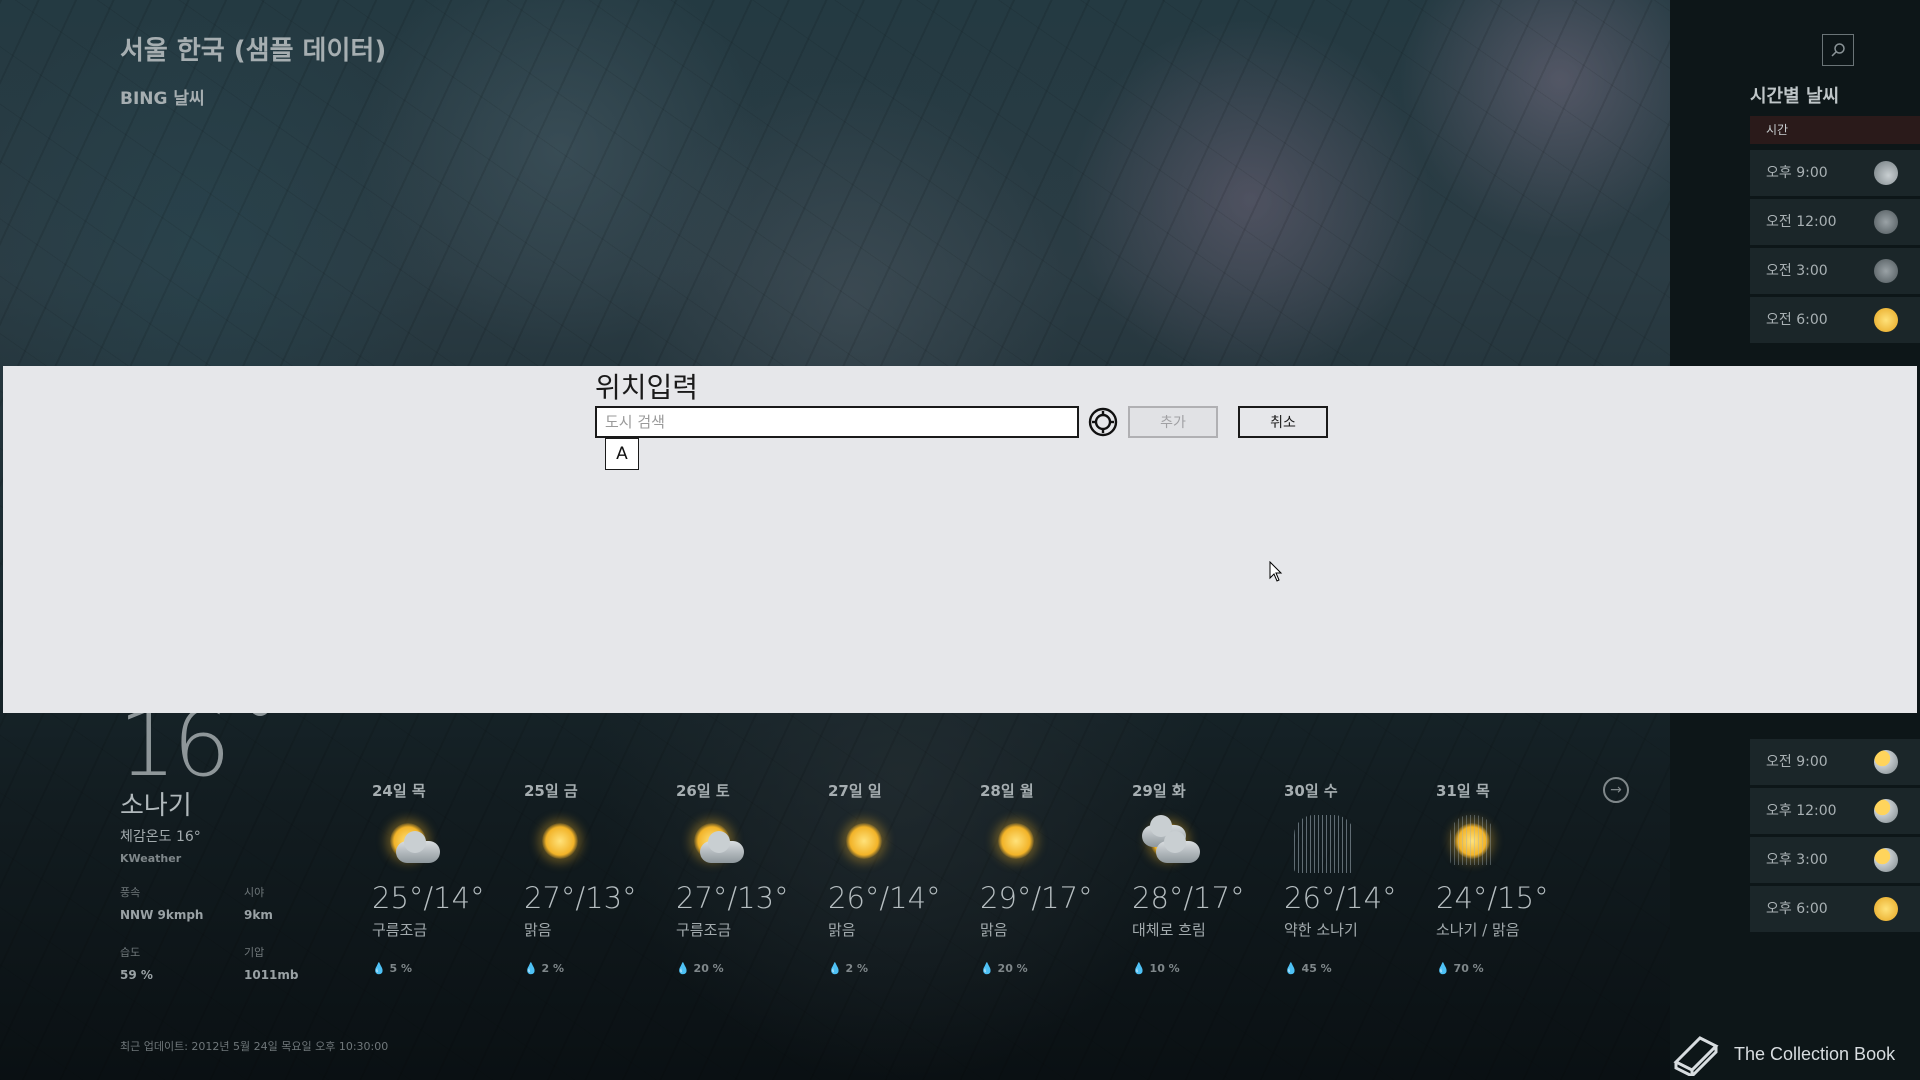 The height and width of the screenshot is (1080, 1920). I want to click on app-name: BING 날씨, so click(162, 99).